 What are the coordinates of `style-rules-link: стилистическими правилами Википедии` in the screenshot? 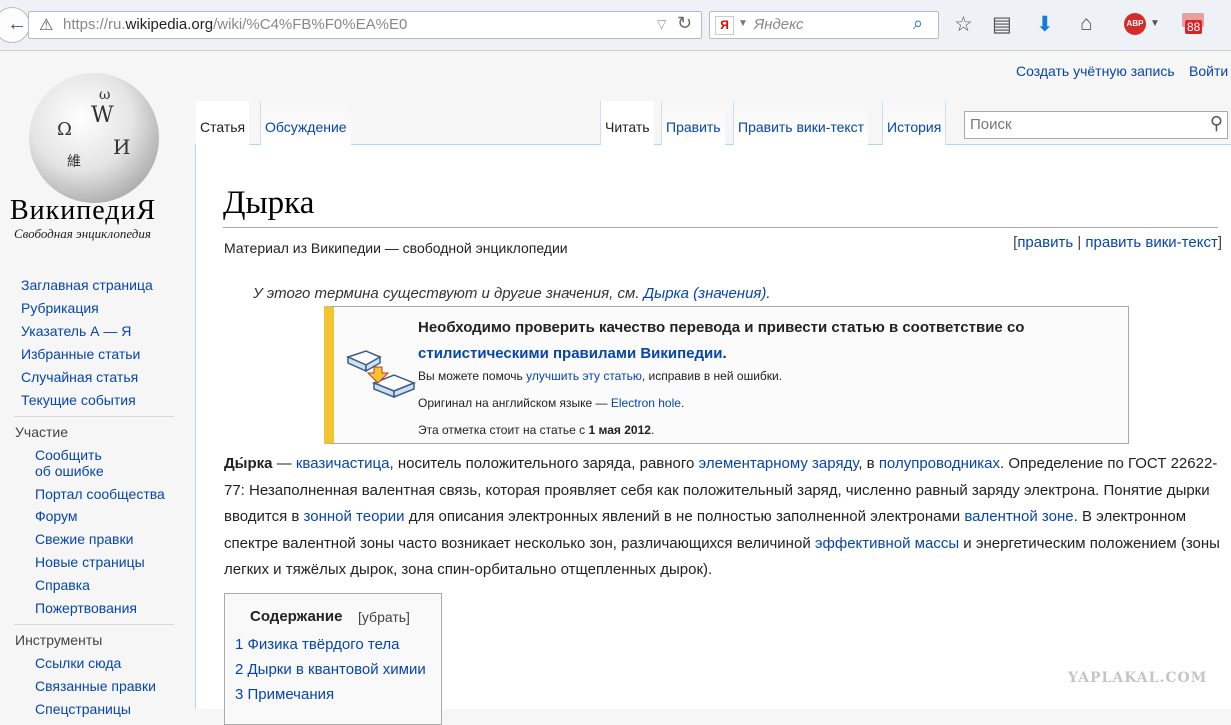 It's located at (570, 353).